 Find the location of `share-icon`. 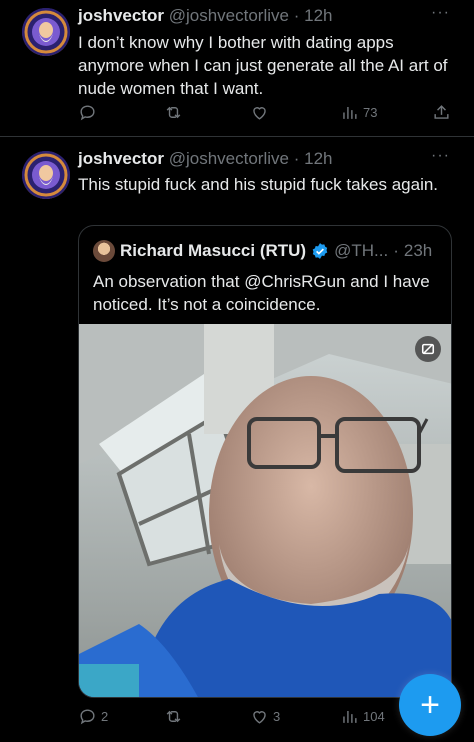

share-icon is located at coordinates (441, 112).